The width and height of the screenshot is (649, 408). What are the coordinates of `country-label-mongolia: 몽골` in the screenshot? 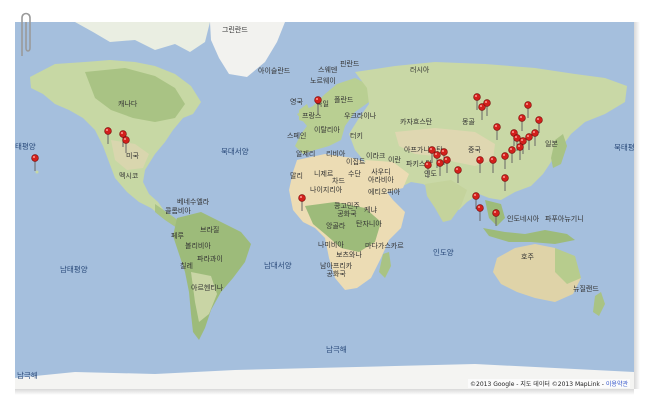 It's located at (468, 122).